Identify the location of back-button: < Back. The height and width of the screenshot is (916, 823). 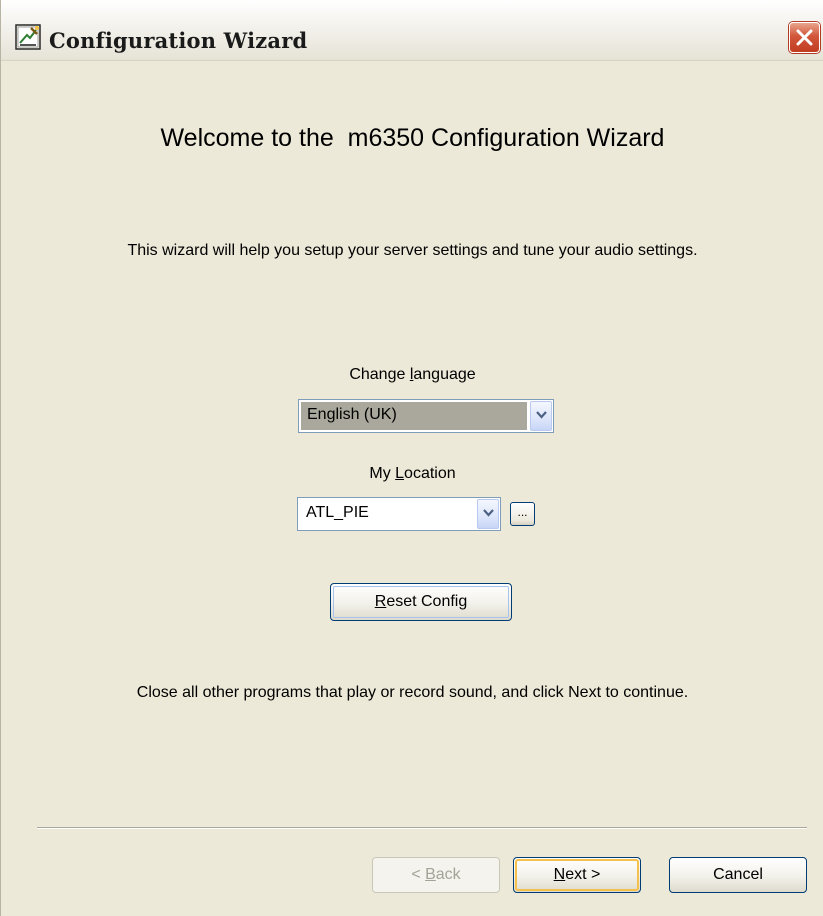
(436, 875).